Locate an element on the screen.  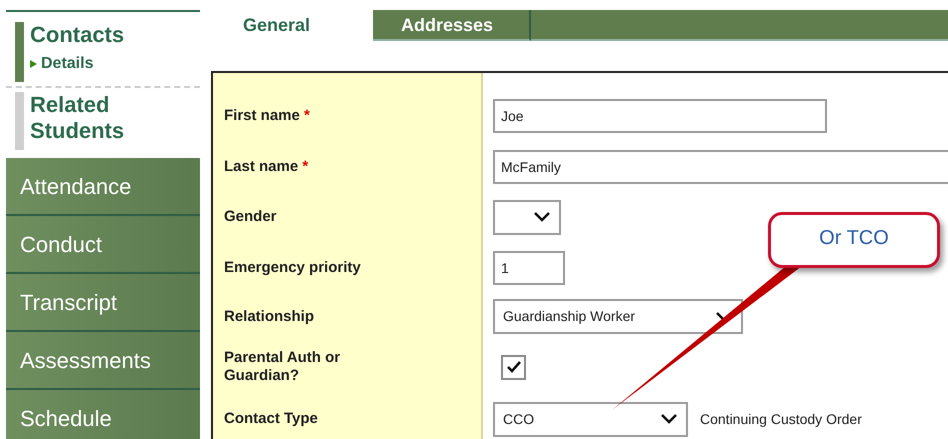
sidebar-section: Contacts Details is located at coordinates (107, 52).